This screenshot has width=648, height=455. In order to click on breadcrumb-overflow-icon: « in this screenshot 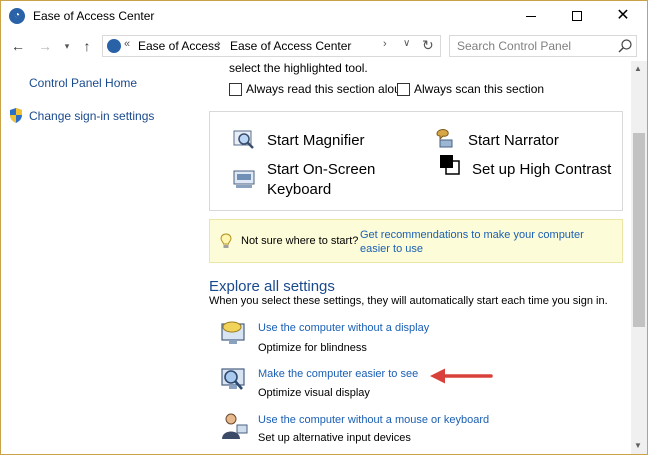, I will do `click(127, 44)`.